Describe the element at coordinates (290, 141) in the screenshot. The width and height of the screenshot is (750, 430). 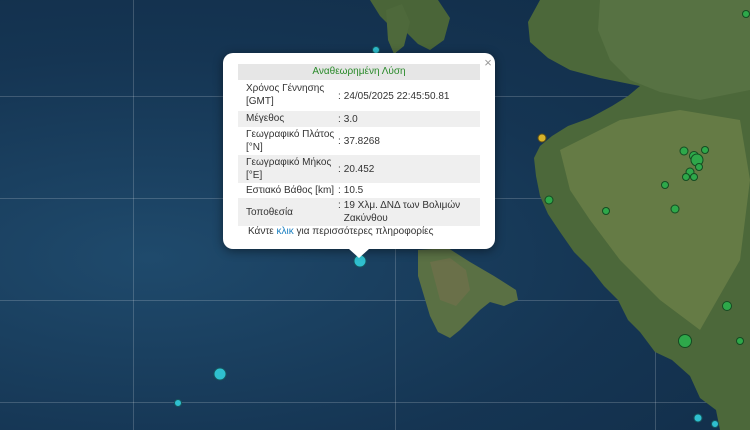
I see `info-label: Γεωγραφικό Πλάτος [°N]` at that location.